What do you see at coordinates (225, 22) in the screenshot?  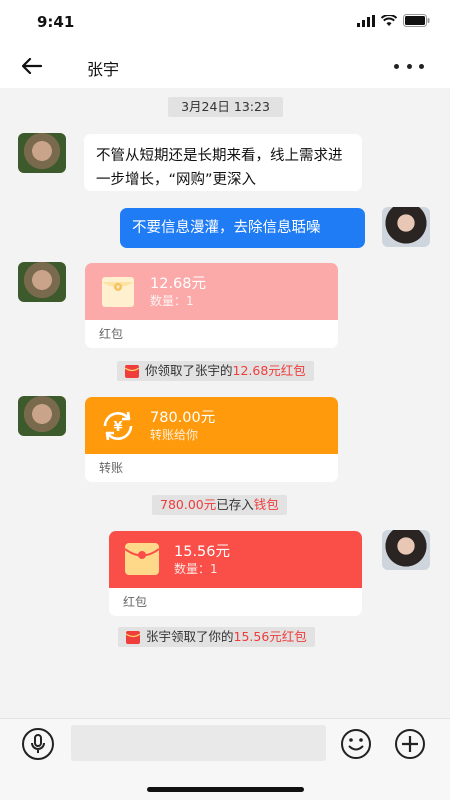 I see `status-bar: 9:41` at bounding box center [225, 22].